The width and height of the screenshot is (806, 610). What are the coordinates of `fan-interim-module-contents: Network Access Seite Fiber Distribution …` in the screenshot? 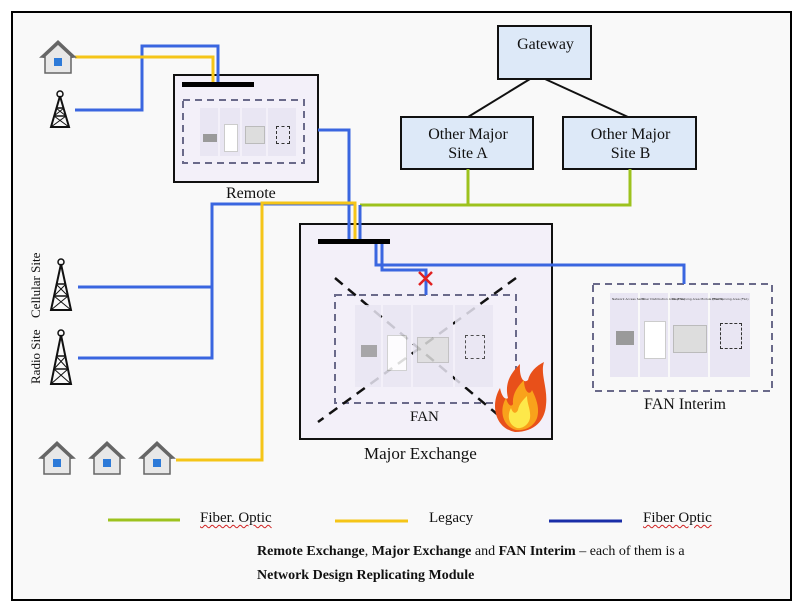 It's located at (682, 335).